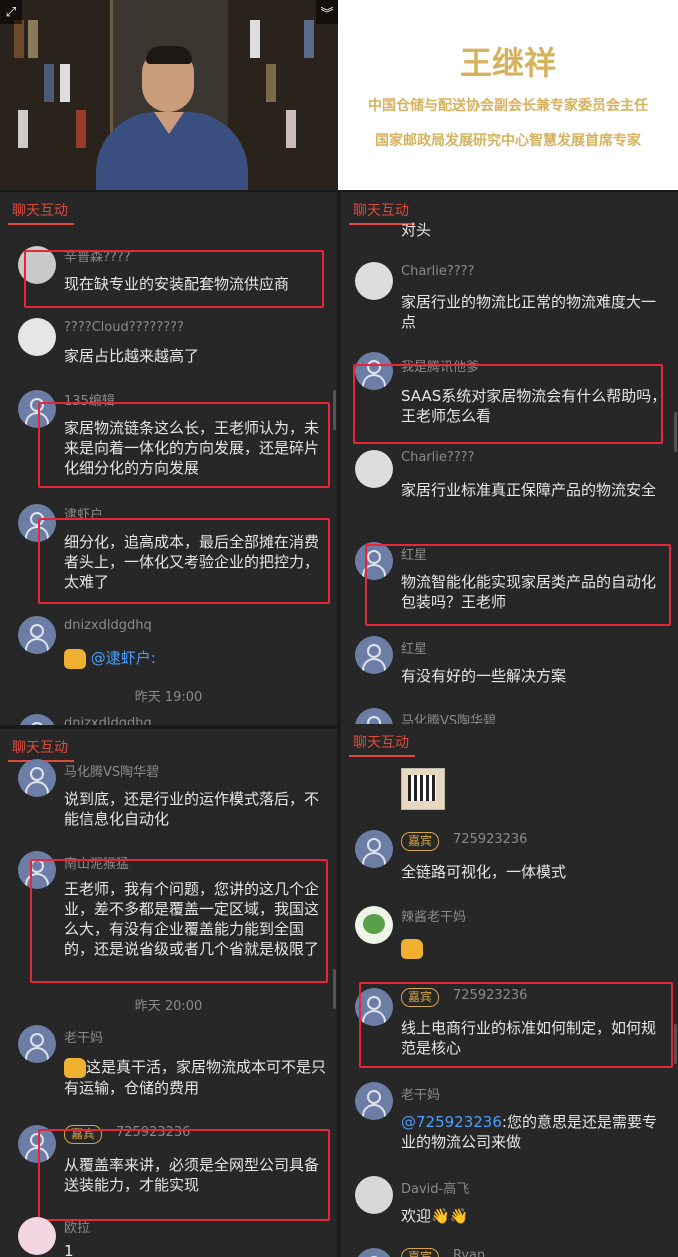 The height and width of the screenshot is (1257, 678). I want to click on username: David-高飞, so click(435, 1189).